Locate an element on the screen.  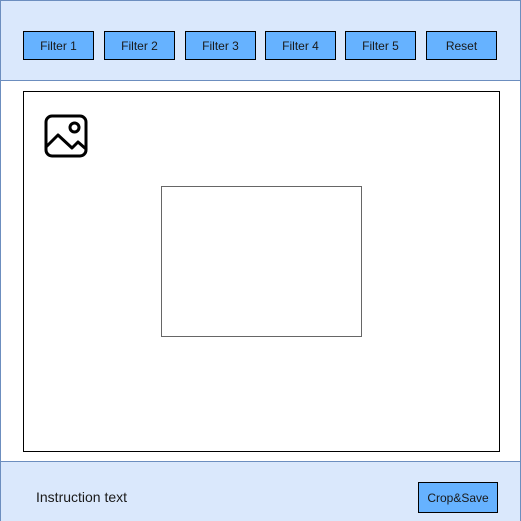
crop-save-button: Crop&Save is located at coordinates (458, 497).